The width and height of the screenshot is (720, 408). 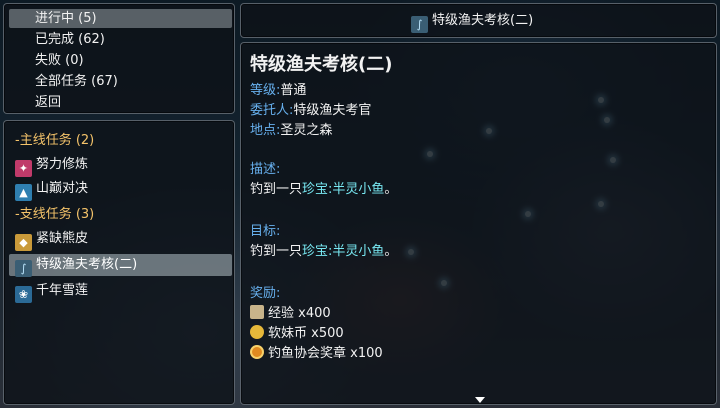 I want to click on location-label: 地点:, so click(x=265, y=130).